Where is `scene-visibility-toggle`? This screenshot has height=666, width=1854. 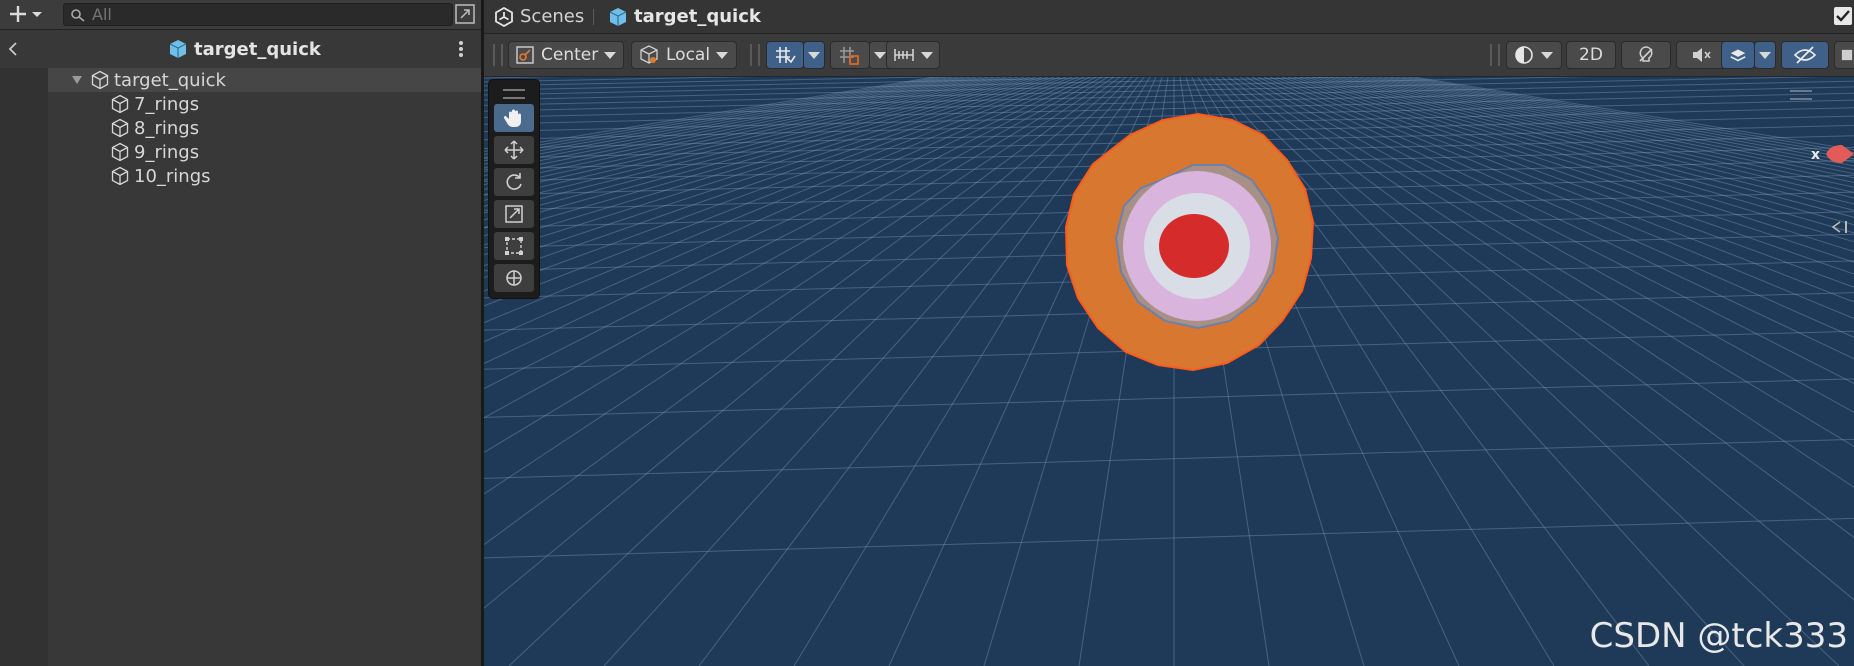 scene-visibility-toggle is located at coordinates (1805, 55).